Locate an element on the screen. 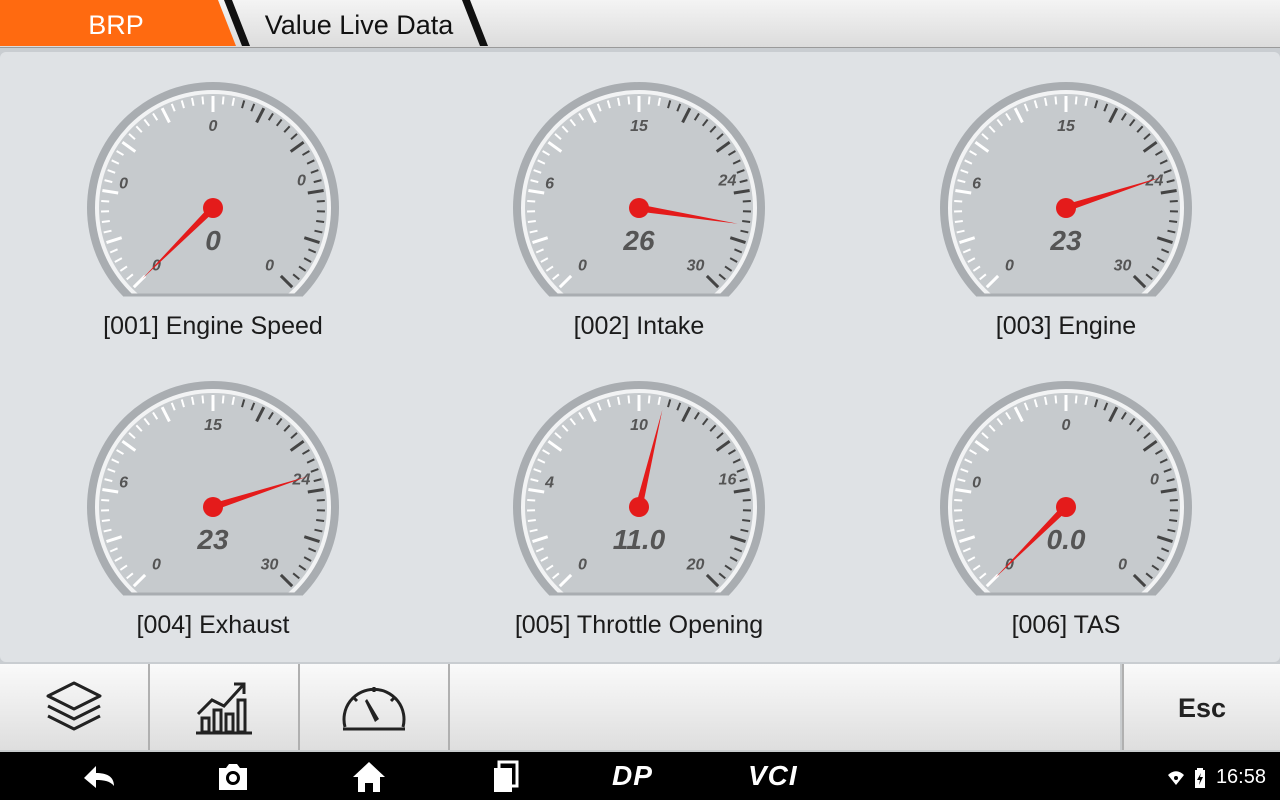 The width and height of the screenshot is (1280, 800). layers-button is located at coordinates (75, 707).